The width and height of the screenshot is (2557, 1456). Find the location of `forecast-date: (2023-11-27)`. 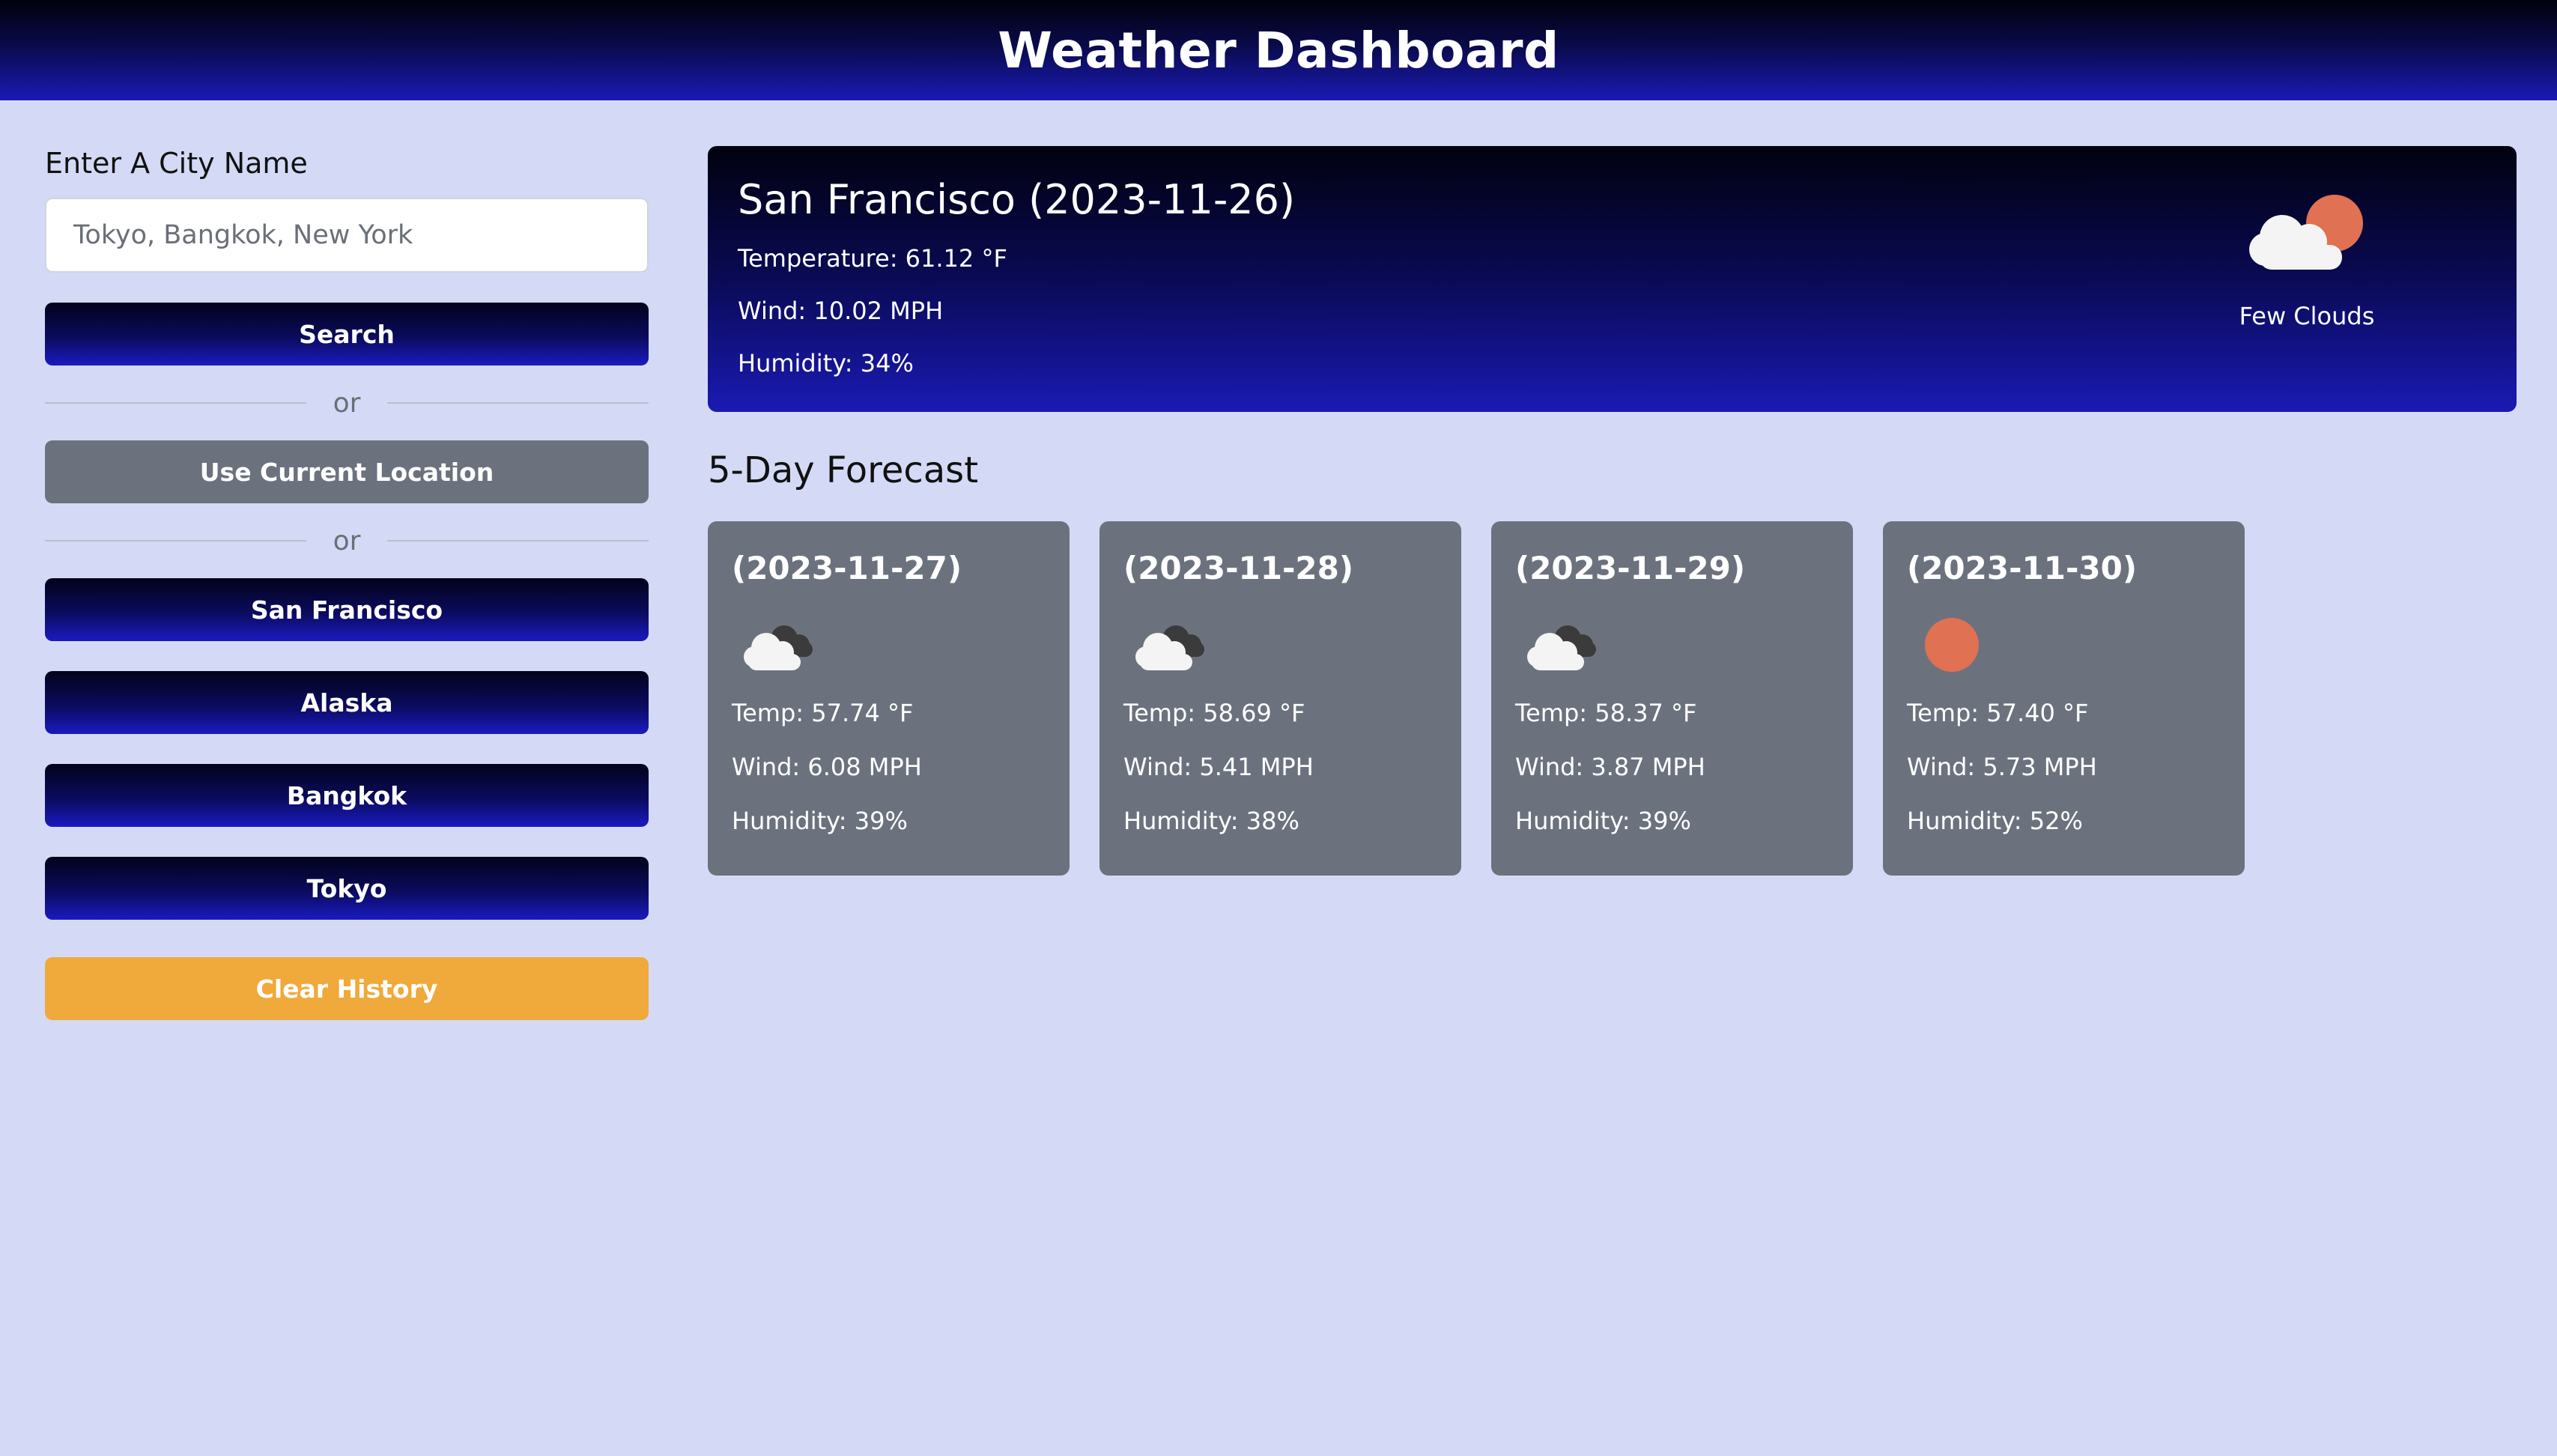

forecast-date: (2023-11-27) is located at coordinates (847, 568).